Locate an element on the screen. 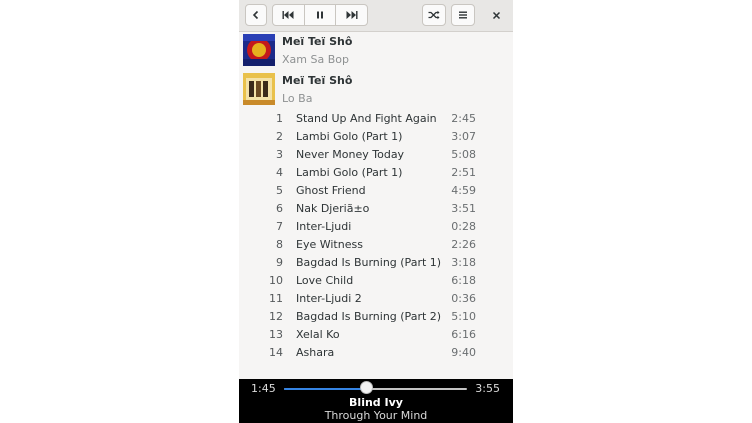 This screenshot has height=423, width=752. shuffle-icon is located at coordinates (434, 15).